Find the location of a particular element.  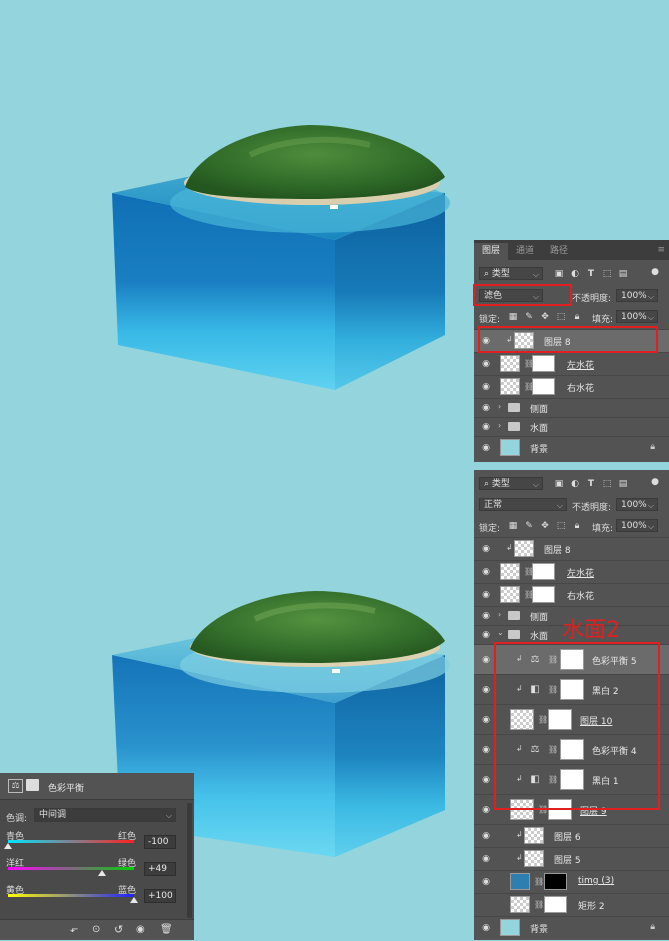

layer-row: ◉ ↲ 图层 6 is located at coordinates (571, 835).